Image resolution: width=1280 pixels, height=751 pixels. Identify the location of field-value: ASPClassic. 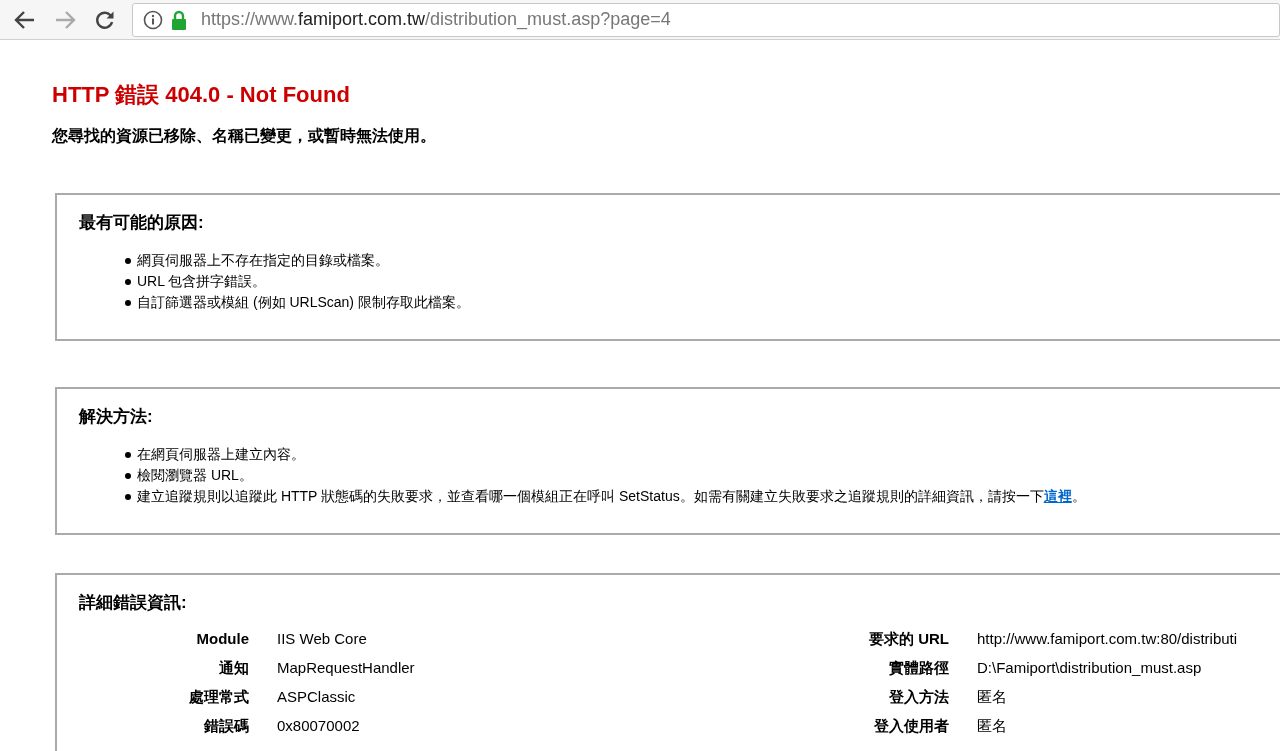
(317, 697).